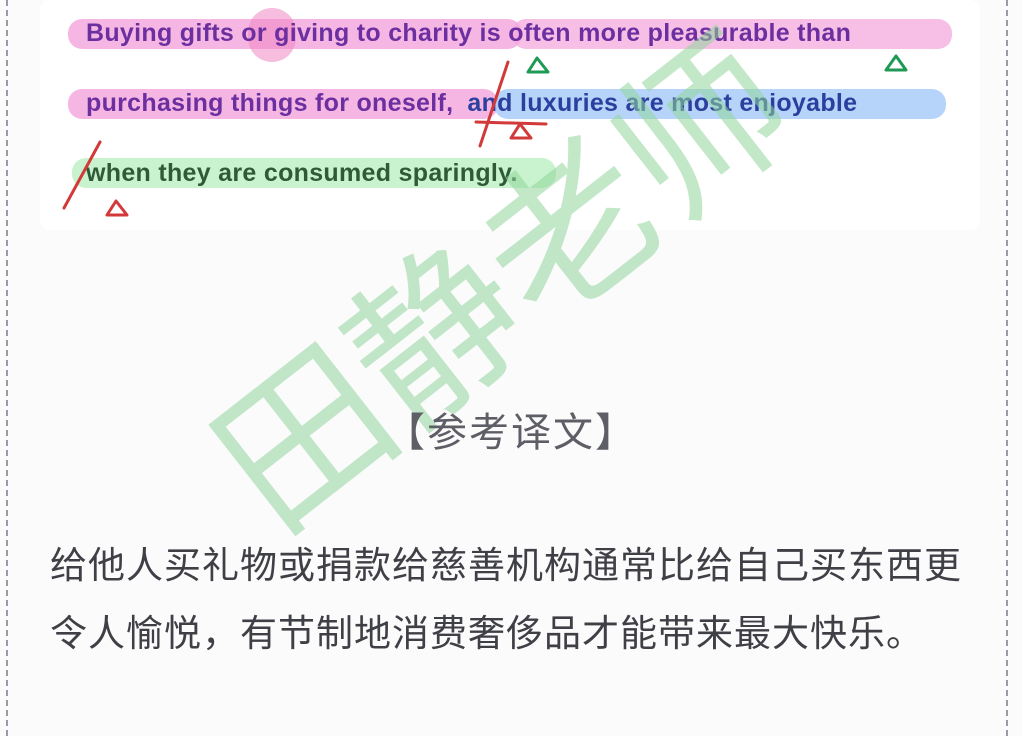 This screenshot has width=1022, height=736. What do you see at coordinates (7, 368) in the screenshot?
I see `page-left-border` at bounding box center [7, 368].